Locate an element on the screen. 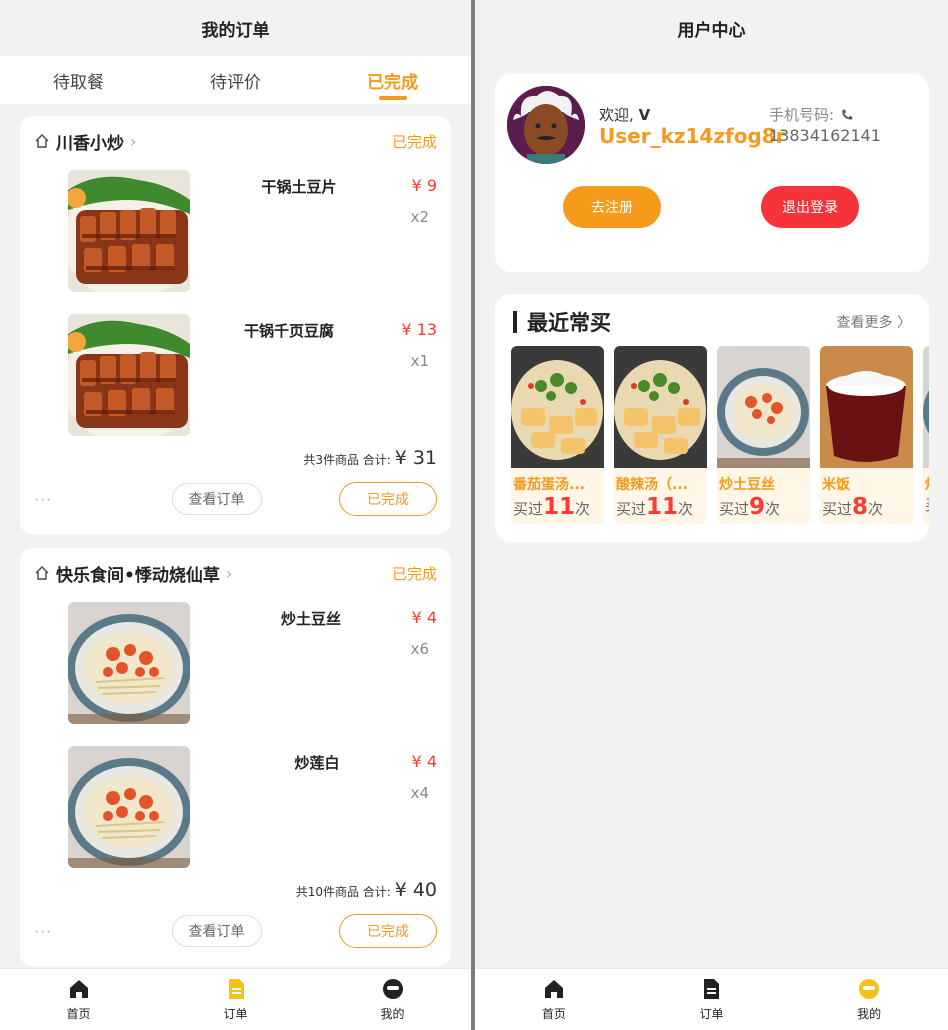  recent-item-count: 买 is located at coordinates (926, 506).